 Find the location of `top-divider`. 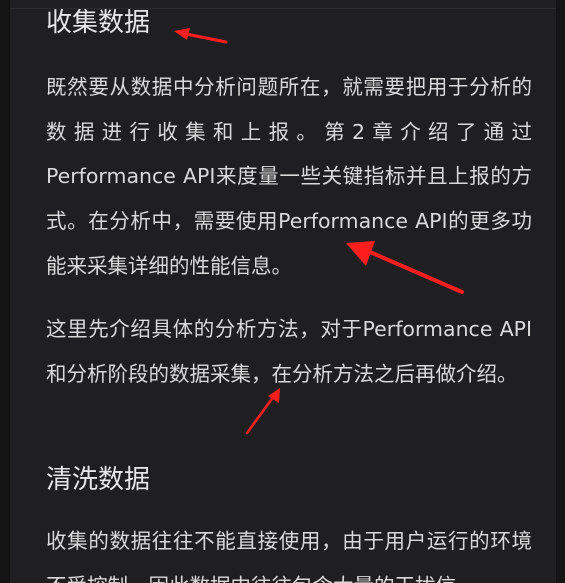

top-divider is located at coordinates (283, 8).